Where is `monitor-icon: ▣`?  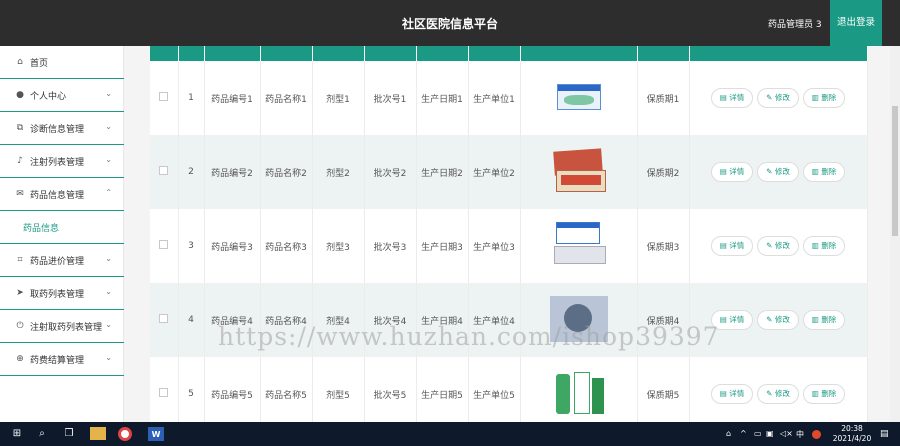 monitor-icon: ▣ is located at coordinates (770, 433).